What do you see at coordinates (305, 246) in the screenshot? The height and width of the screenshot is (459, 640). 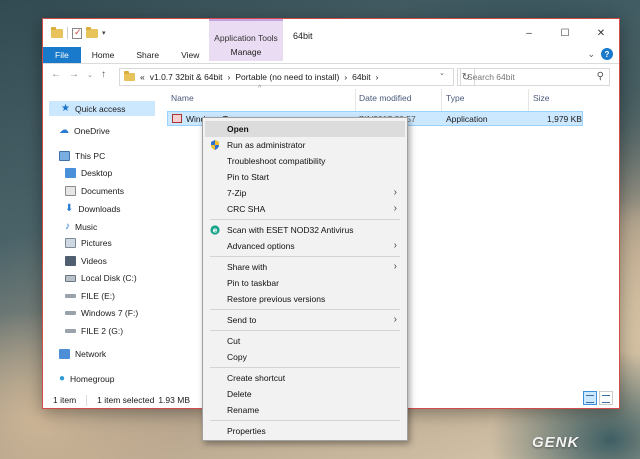 I see `menu-item-advanced-options: Advanced options ›` at bounding box center [305, 246].